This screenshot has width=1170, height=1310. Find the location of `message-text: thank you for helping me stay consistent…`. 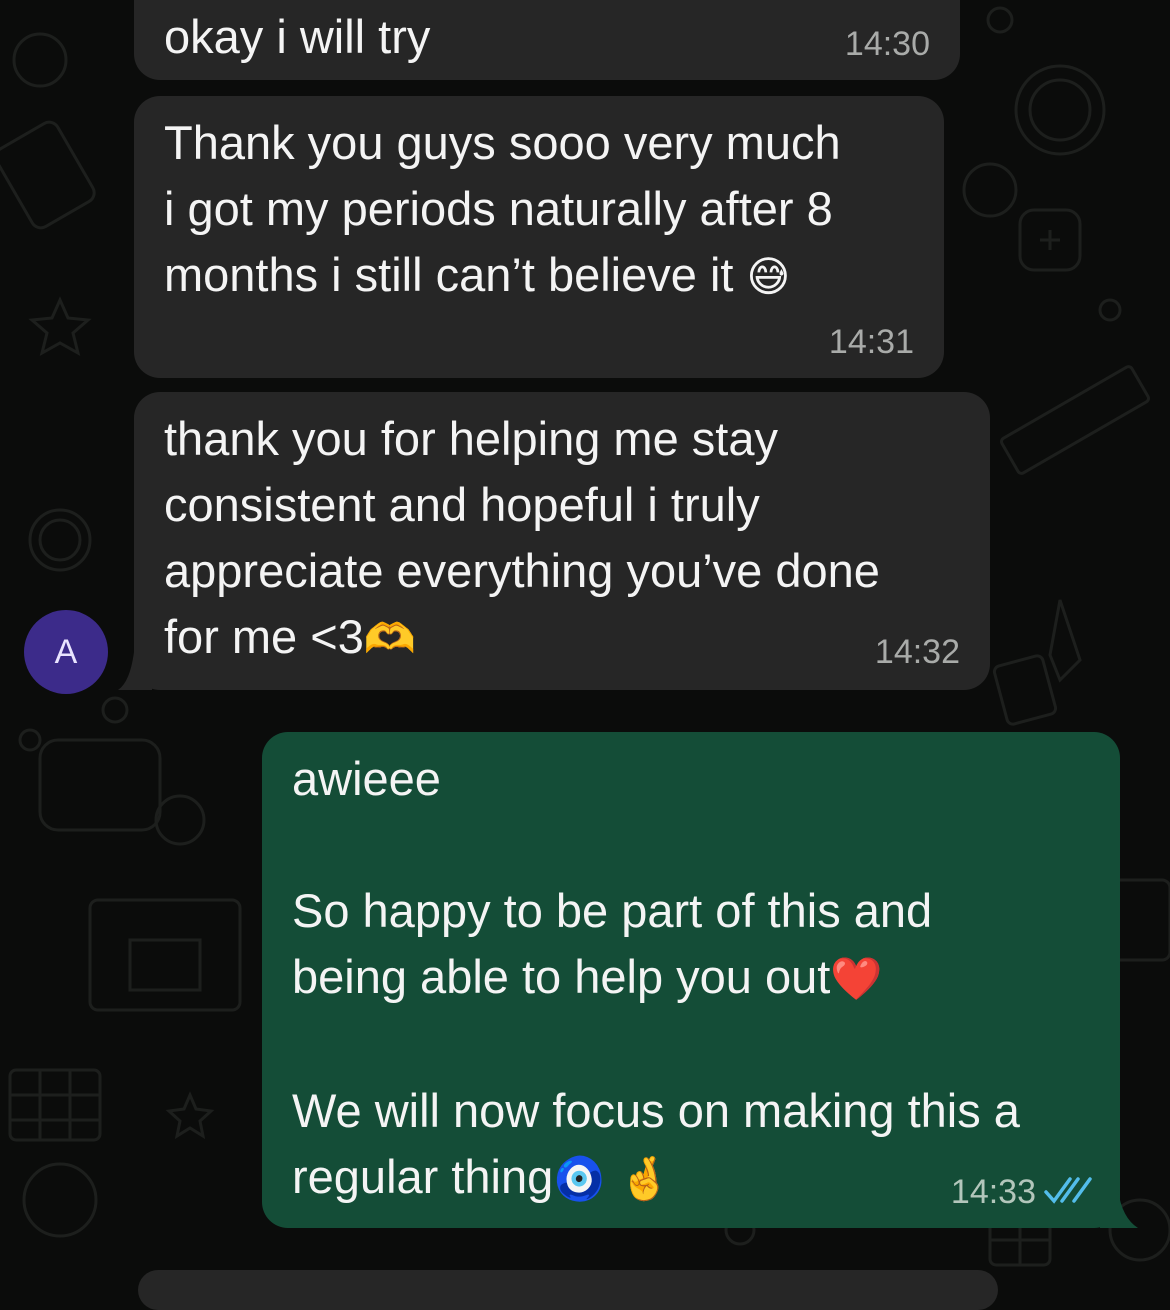

message-text: thank you for helping me stay consistent… is located at coordinates (522, 537).